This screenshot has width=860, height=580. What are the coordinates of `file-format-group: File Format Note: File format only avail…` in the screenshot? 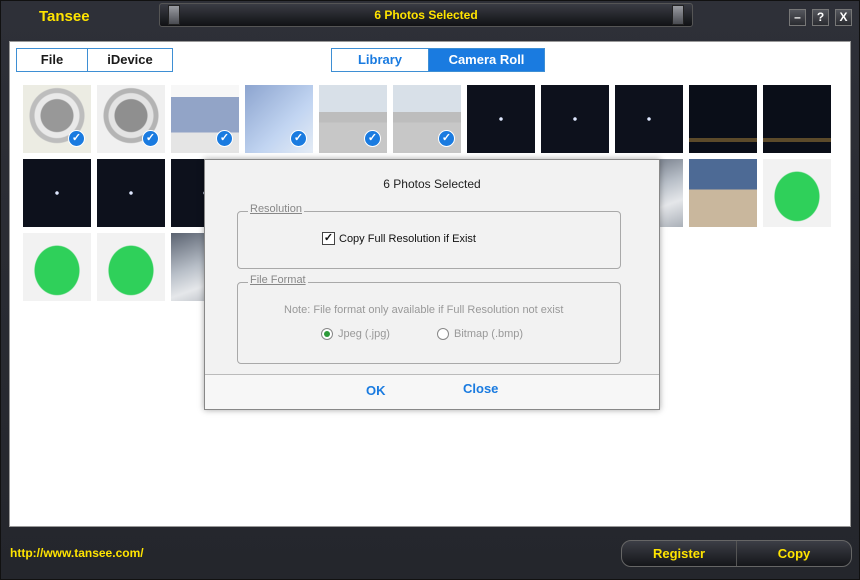 It's located at (429, 319).